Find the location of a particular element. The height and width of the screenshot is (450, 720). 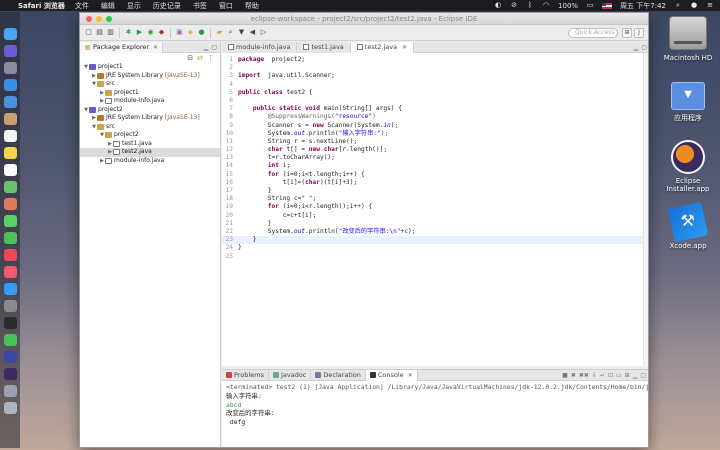

terminate-icon: ■ is located at coordinates (565, 375).